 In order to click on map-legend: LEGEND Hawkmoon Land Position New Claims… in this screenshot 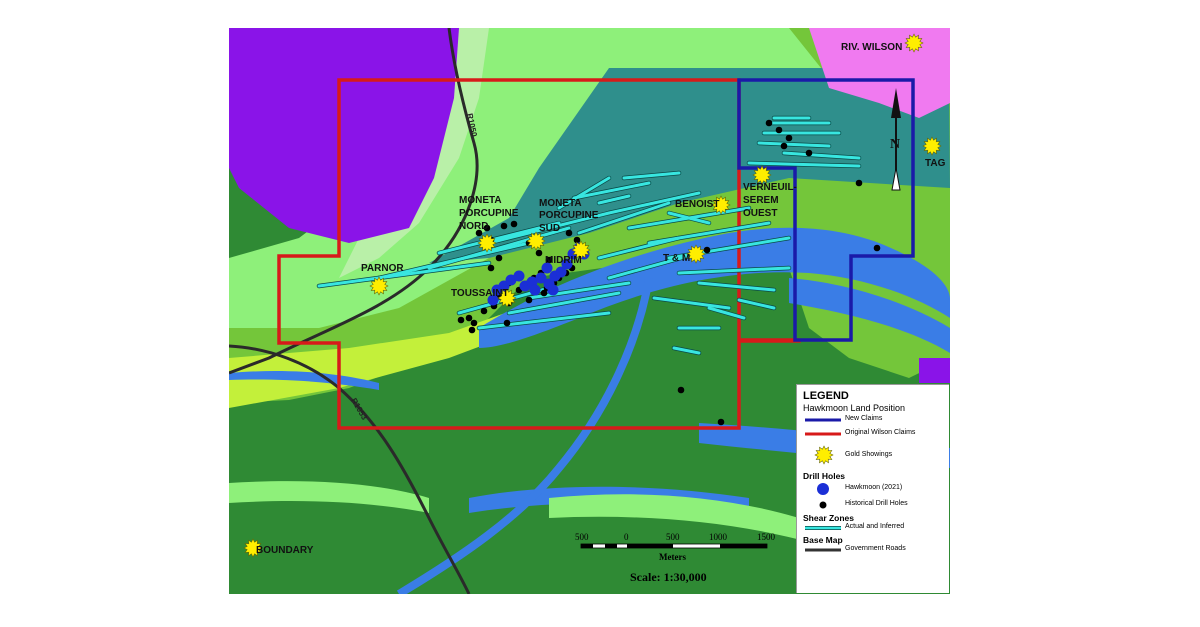, I will do `click(872, 488)`.